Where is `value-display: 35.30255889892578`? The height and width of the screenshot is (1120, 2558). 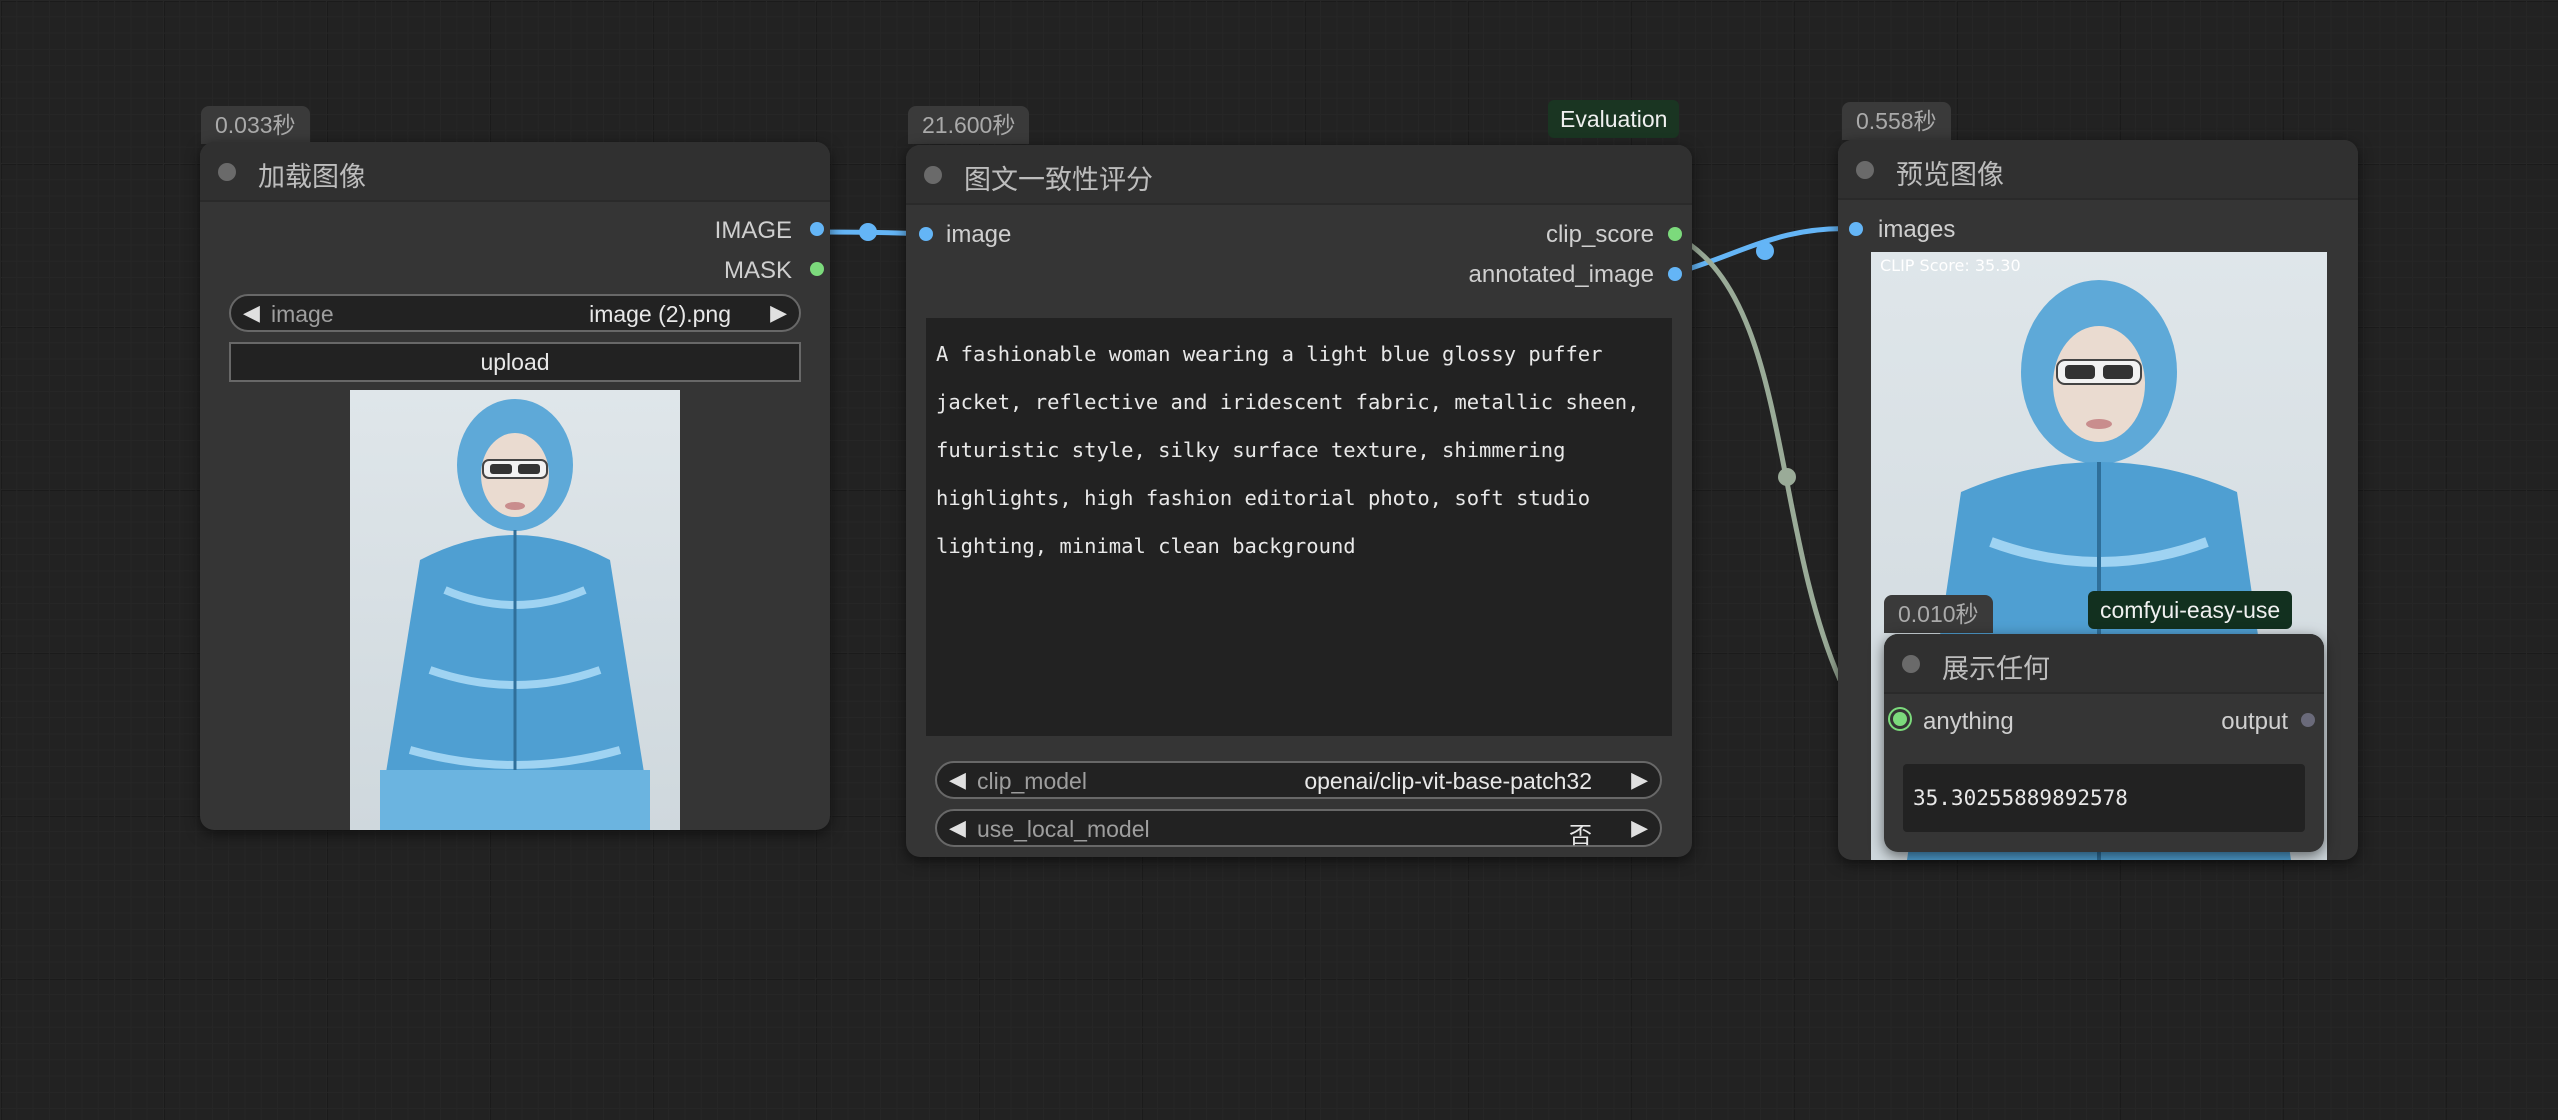 value-display: 35.30255889892578 is located at coordinates (2104, 798).